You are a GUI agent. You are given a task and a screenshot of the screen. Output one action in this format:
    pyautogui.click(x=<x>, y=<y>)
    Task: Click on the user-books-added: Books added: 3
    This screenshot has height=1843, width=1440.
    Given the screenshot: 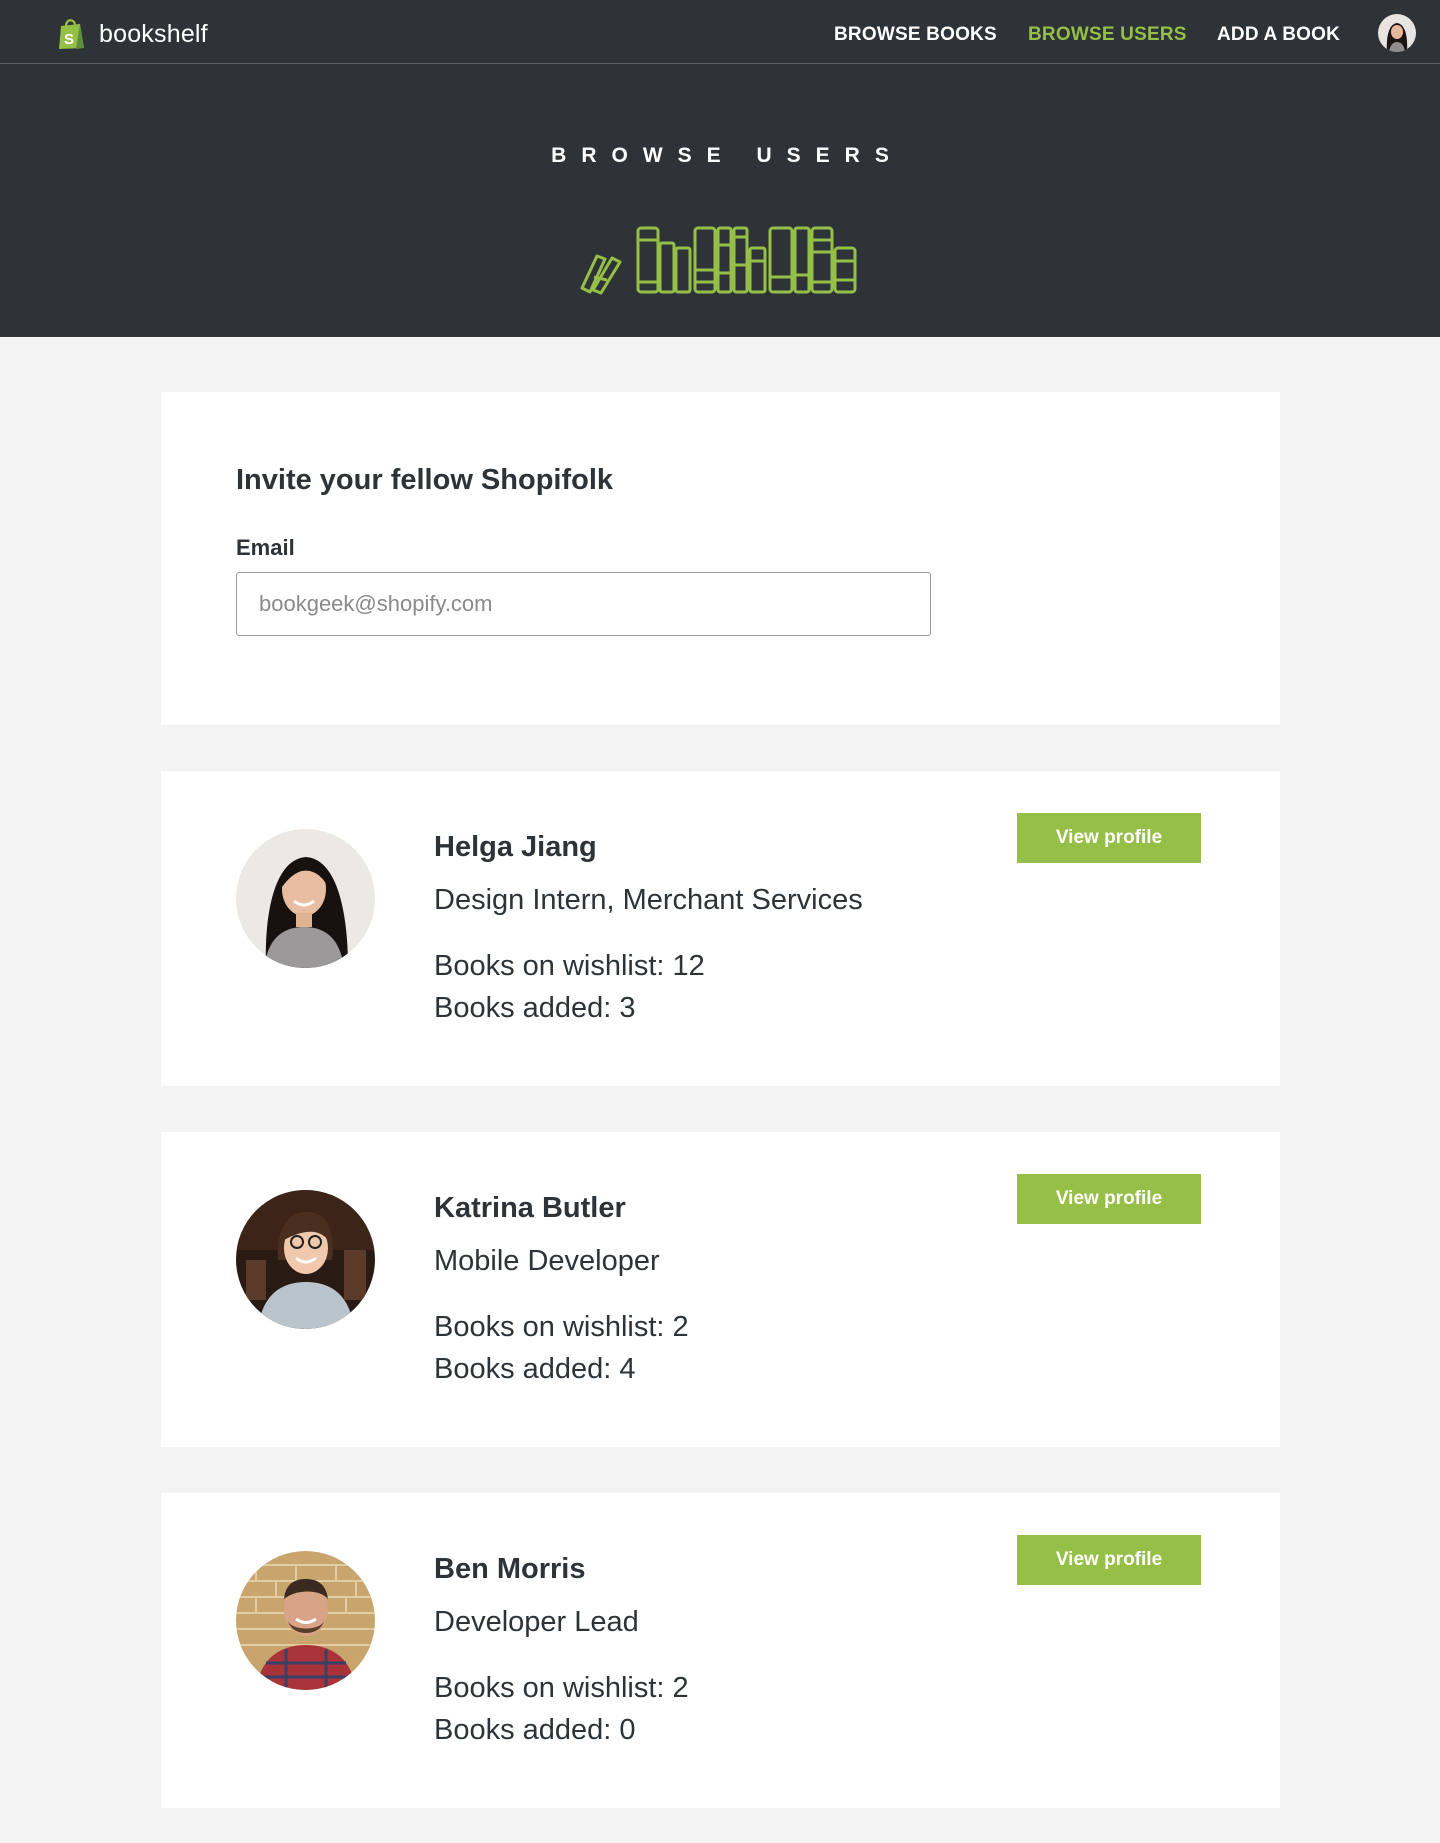 What is the action you would take?
    pyautogui.click(x=535, y=1008)
    